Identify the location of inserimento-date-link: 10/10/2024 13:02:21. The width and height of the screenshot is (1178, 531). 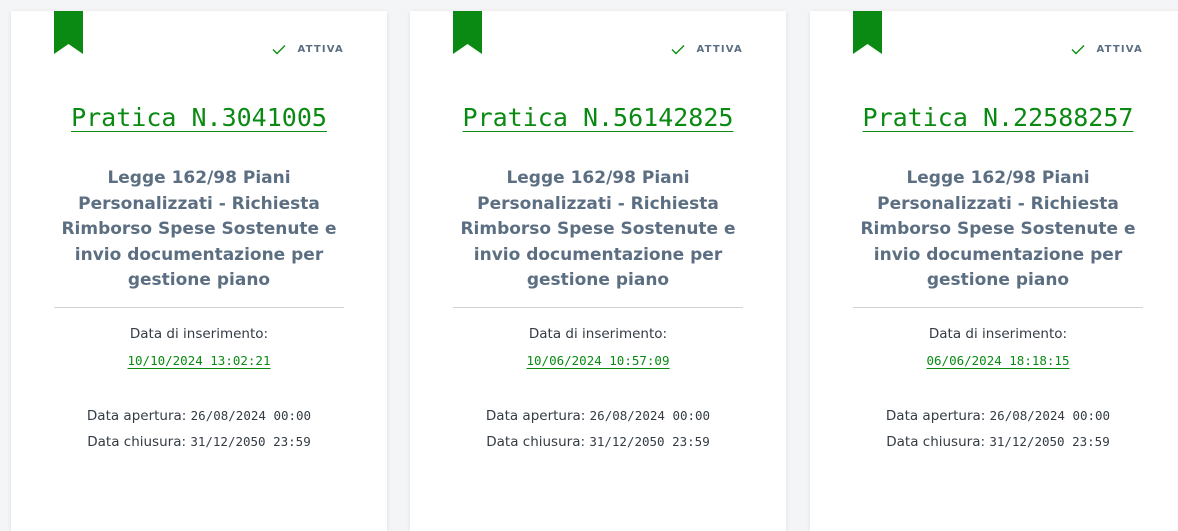
(199, 360).